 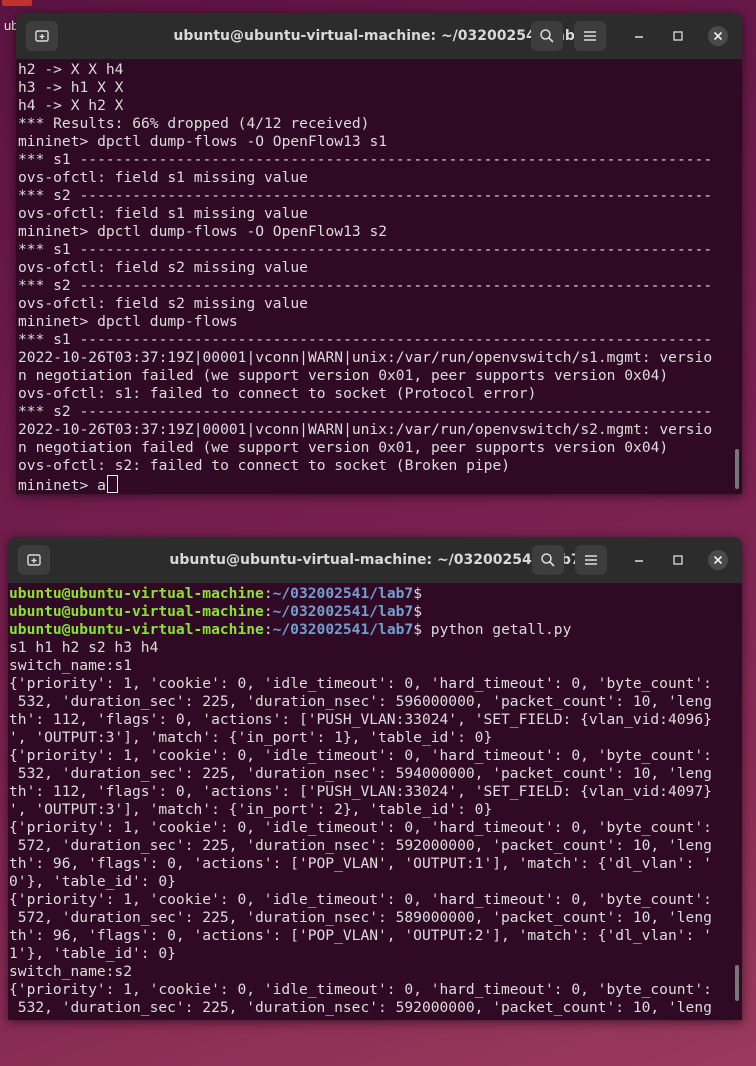 I want to click on terminal-line: switch_name:s2, so click(x=71, y=971).